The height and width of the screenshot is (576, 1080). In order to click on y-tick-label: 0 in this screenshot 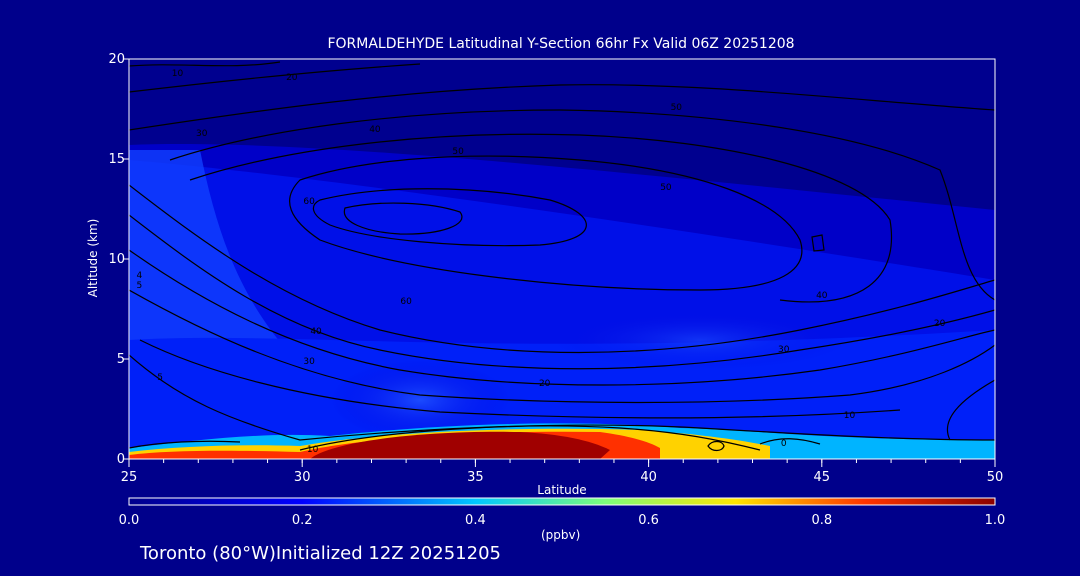, I will do `click(121, 459)`.